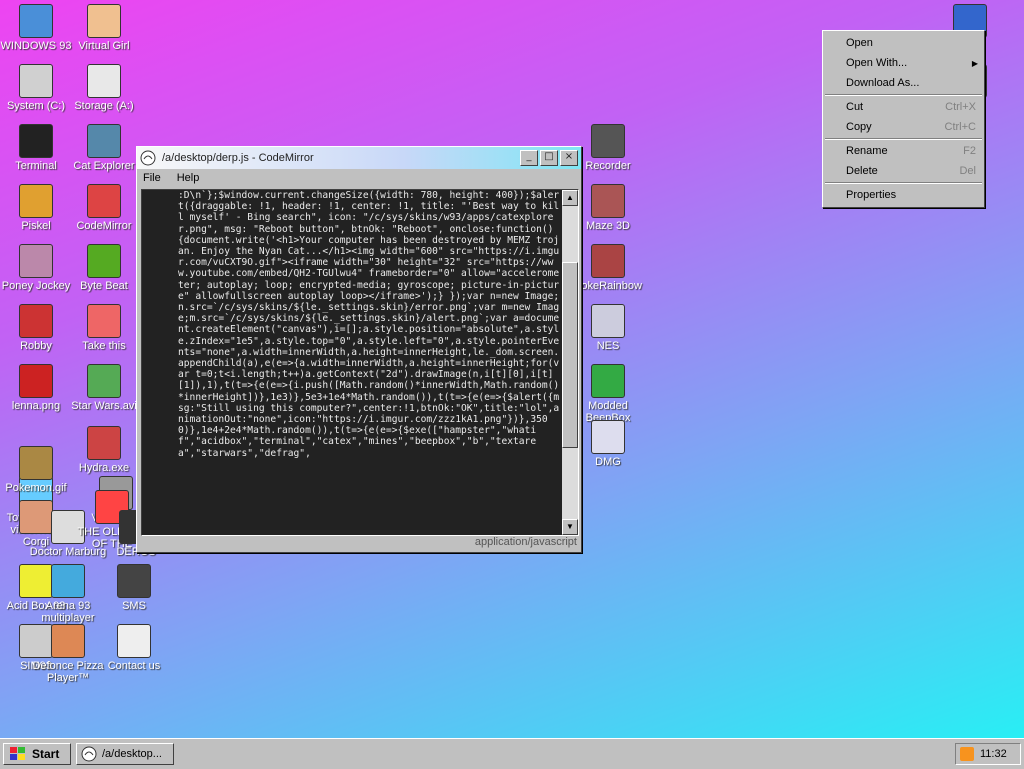 The width and height of the screenshot is (1024, 769). Describe the element at coordinates (104, 46) in the screenshot. I see `desktop-icon-label: Virtual Girl` at that location.